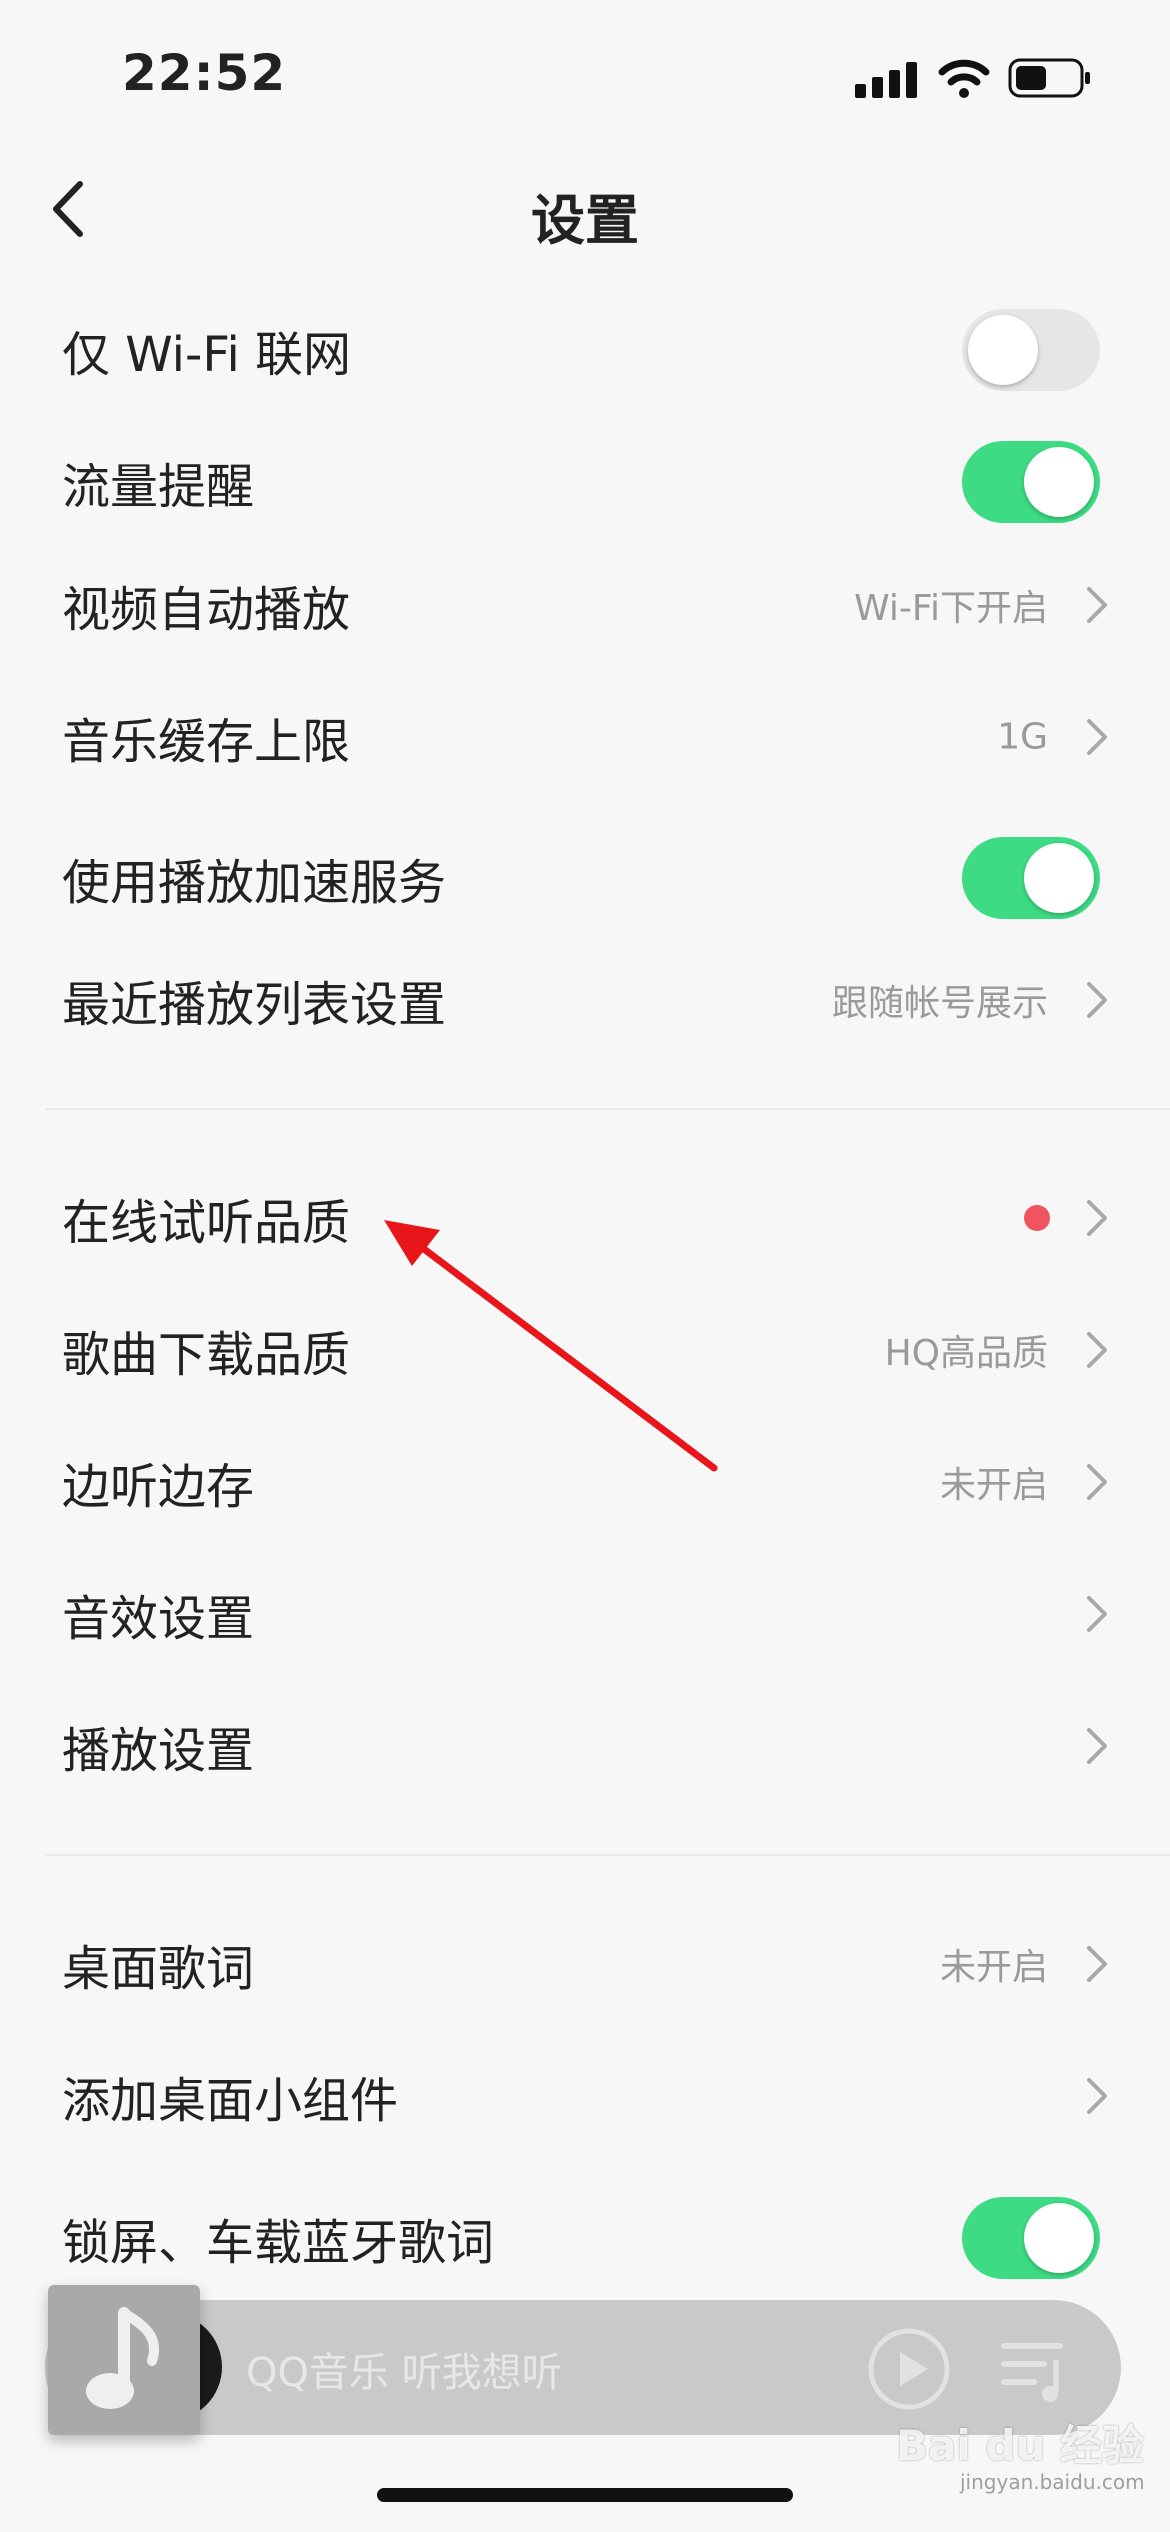  Describe the element at coordinates (1031, 350) in the screenshot. I see `wifi-only-toggle` at that location.